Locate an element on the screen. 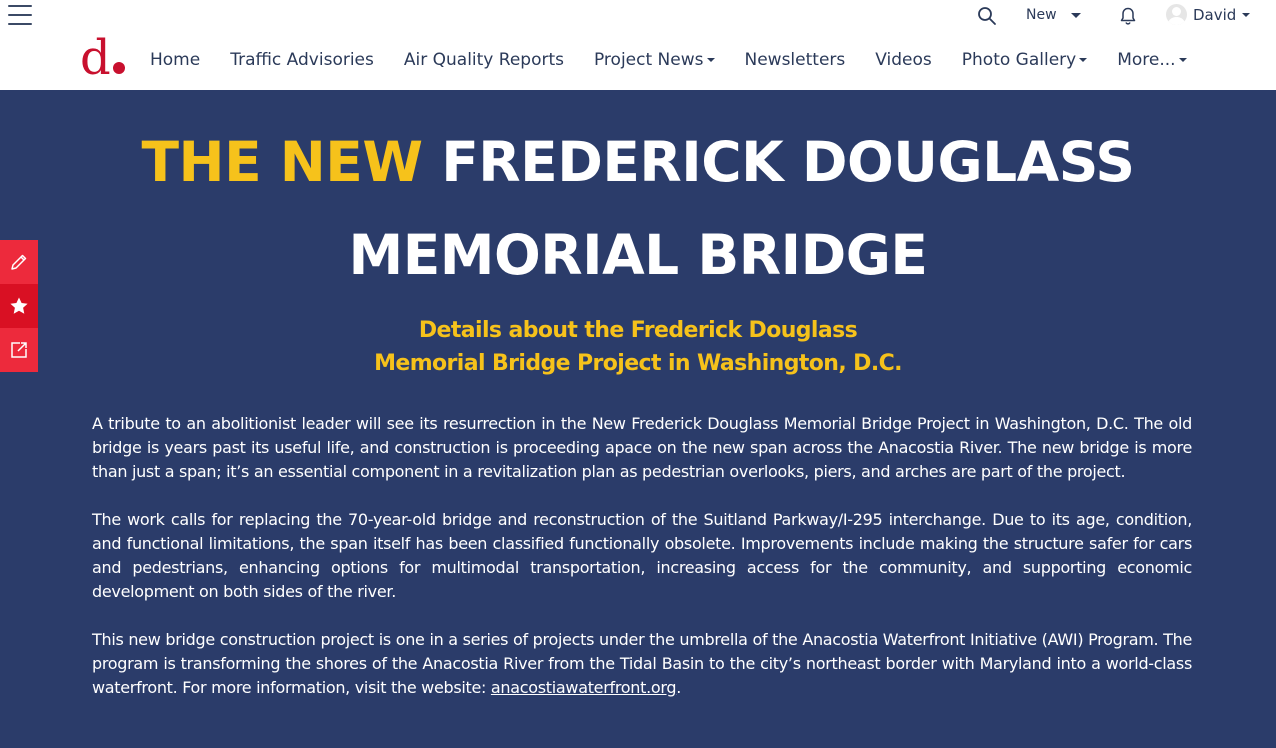 This screenshot has width=1276, height=748. subtitle-line1: Details about the Frederick Douglass is located at coordinates (638, 330).